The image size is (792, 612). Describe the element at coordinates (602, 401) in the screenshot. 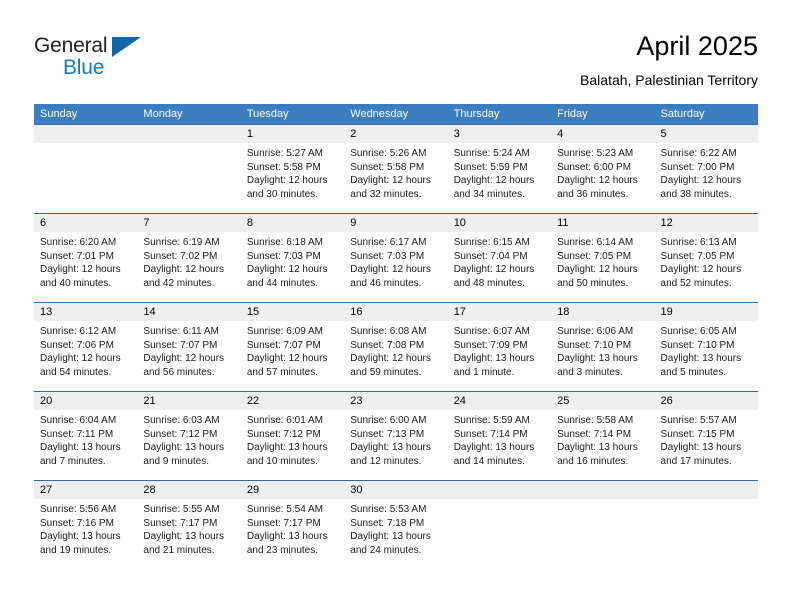

I see `day-number: 25` at that location.